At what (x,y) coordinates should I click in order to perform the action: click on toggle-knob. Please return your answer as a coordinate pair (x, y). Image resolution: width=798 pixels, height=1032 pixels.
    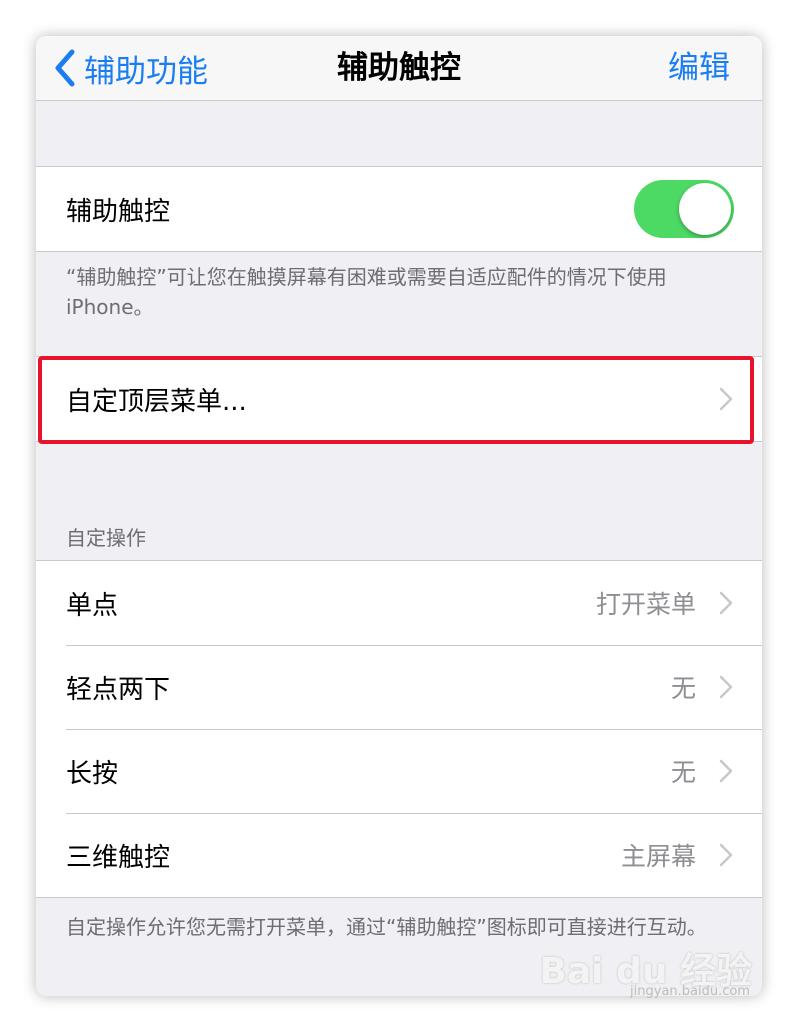
    Looking at the image, I should click on (705, 209).